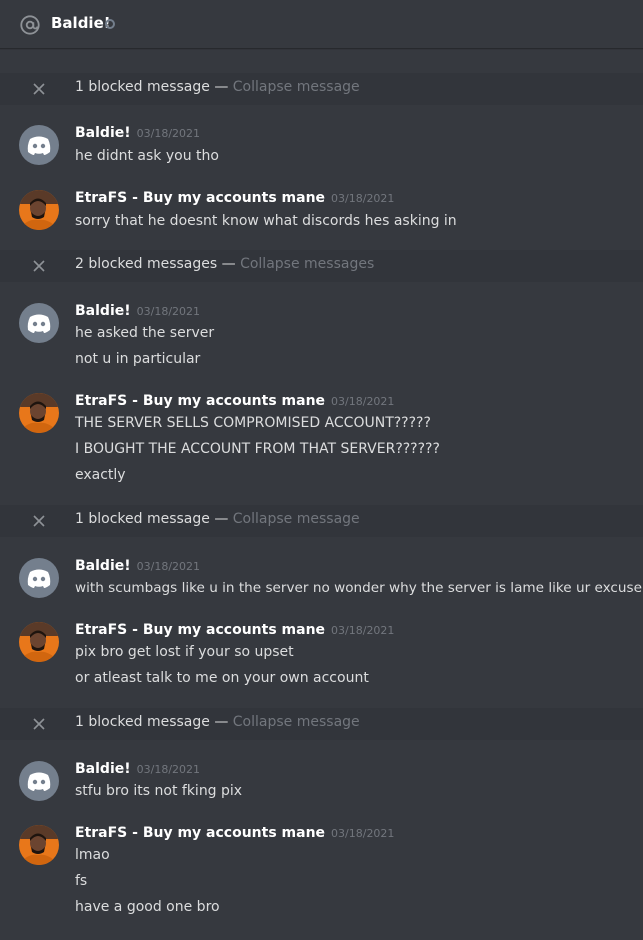  Describe the element at coordinates (81, 881) in the screenshot. I see `message-text: fs` at that location.